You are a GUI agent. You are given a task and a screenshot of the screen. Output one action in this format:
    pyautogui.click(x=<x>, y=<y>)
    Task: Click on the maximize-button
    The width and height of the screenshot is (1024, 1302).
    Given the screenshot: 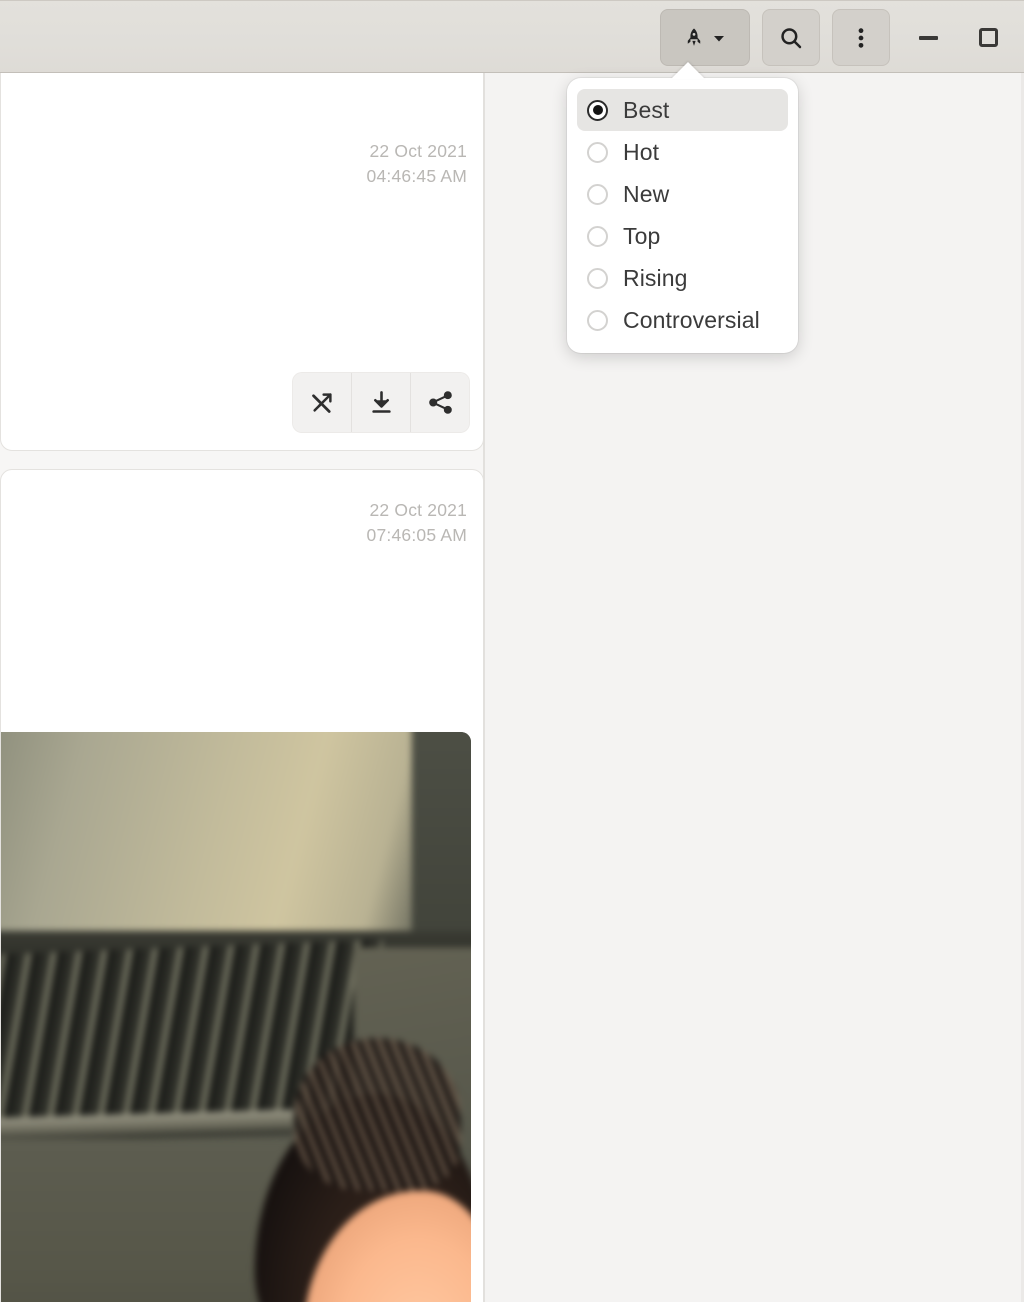 What is the action you would take?
    pyautogui.click(x=988, y=38)
    